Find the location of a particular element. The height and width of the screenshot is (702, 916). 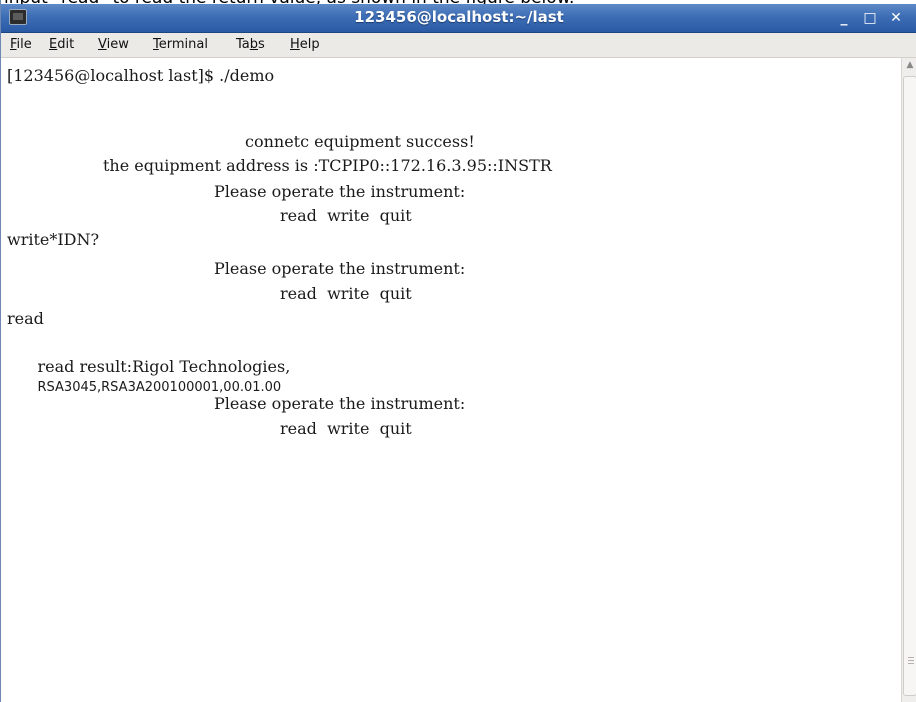

terminal-line: connetc equipment success! is located at coordinates (360, 141).